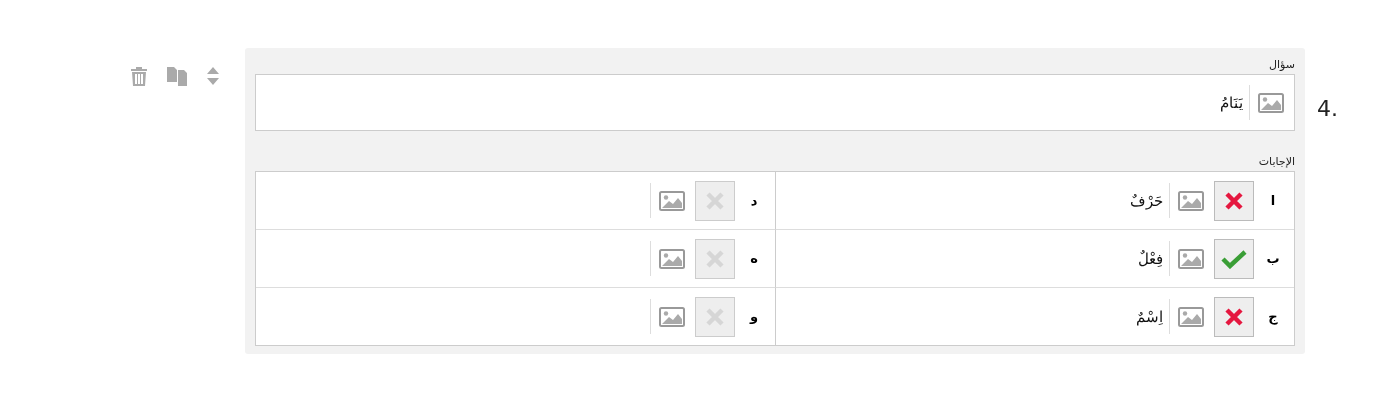 This screenshot has height=408, width=1385. Describe the element at coordinates (1146, 200) in the screenshot. I see `answer-text: حَرْفٌ` at that location.